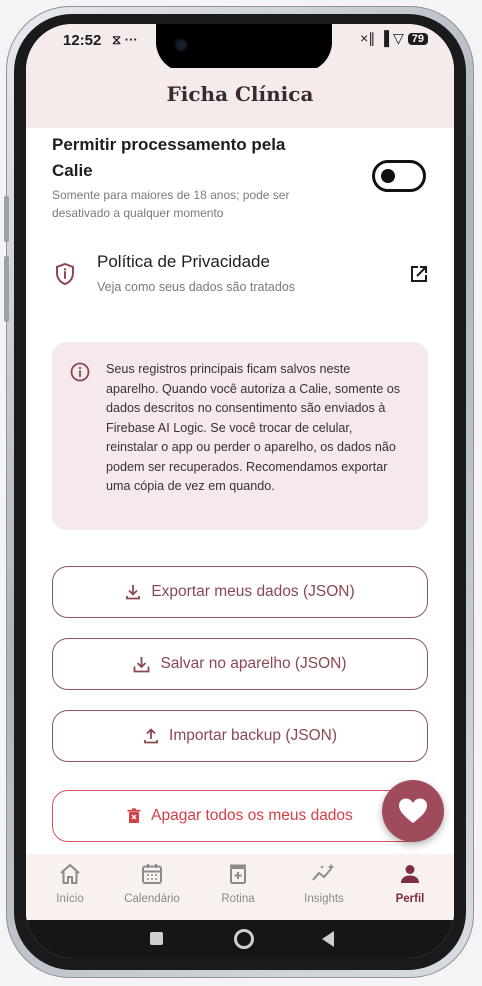  I want to click on save-device-label: Salvar no aparelho (JSON), so click(253, 663).